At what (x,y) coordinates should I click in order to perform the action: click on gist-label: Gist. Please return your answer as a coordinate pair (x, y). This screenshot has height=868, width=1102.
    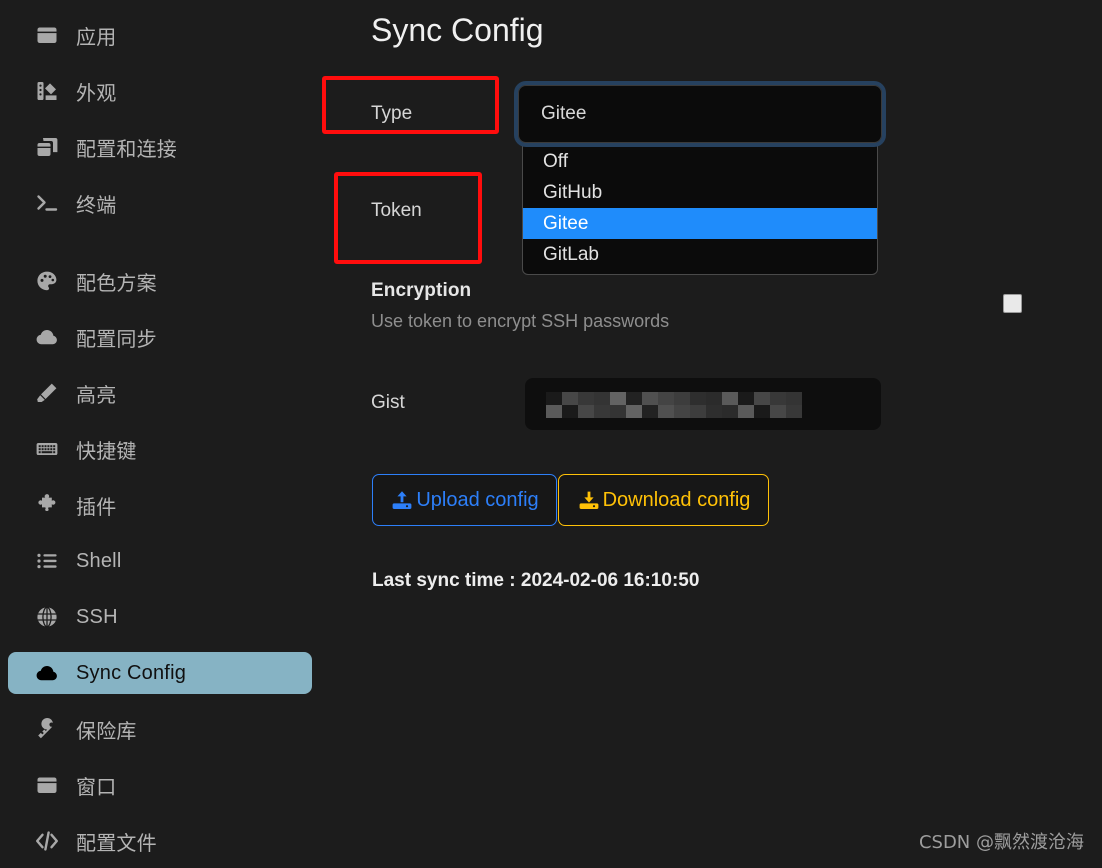
    Looking at the image, I should click on (388, 402).